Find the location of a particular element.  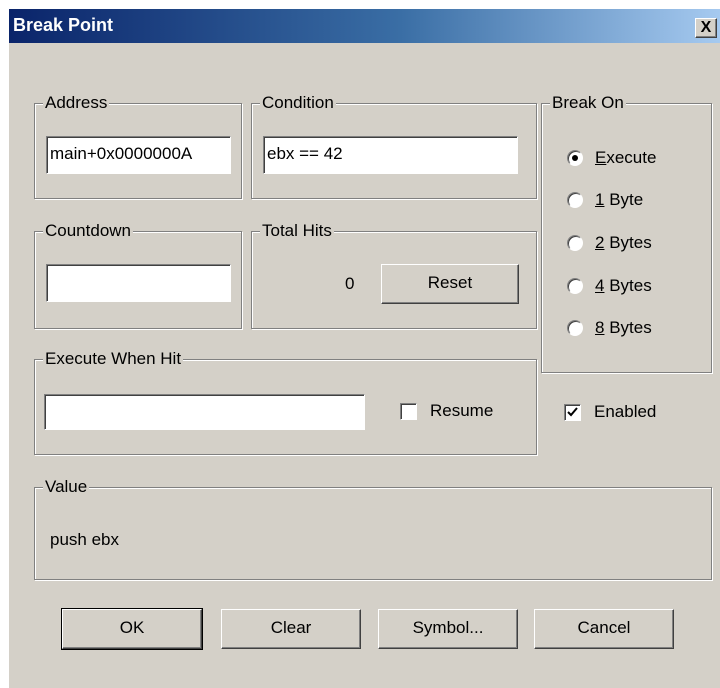

radio-button-8-bytes is located at coordinates (575, 328).